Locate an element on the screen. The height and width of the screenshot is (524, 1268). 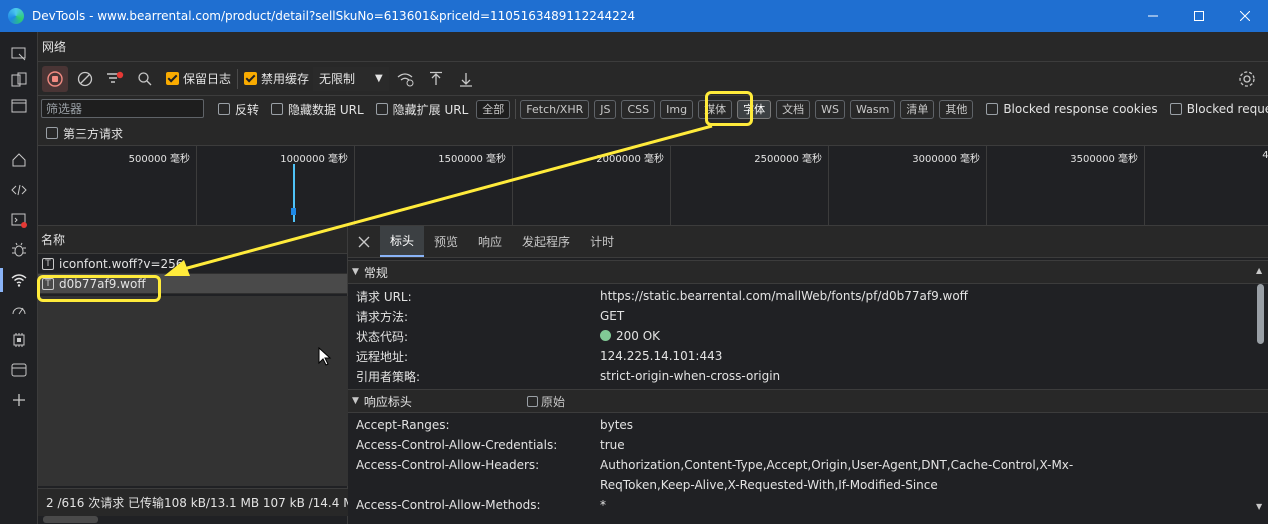
type-filter-img: Img is located at coordinates (677, 109).